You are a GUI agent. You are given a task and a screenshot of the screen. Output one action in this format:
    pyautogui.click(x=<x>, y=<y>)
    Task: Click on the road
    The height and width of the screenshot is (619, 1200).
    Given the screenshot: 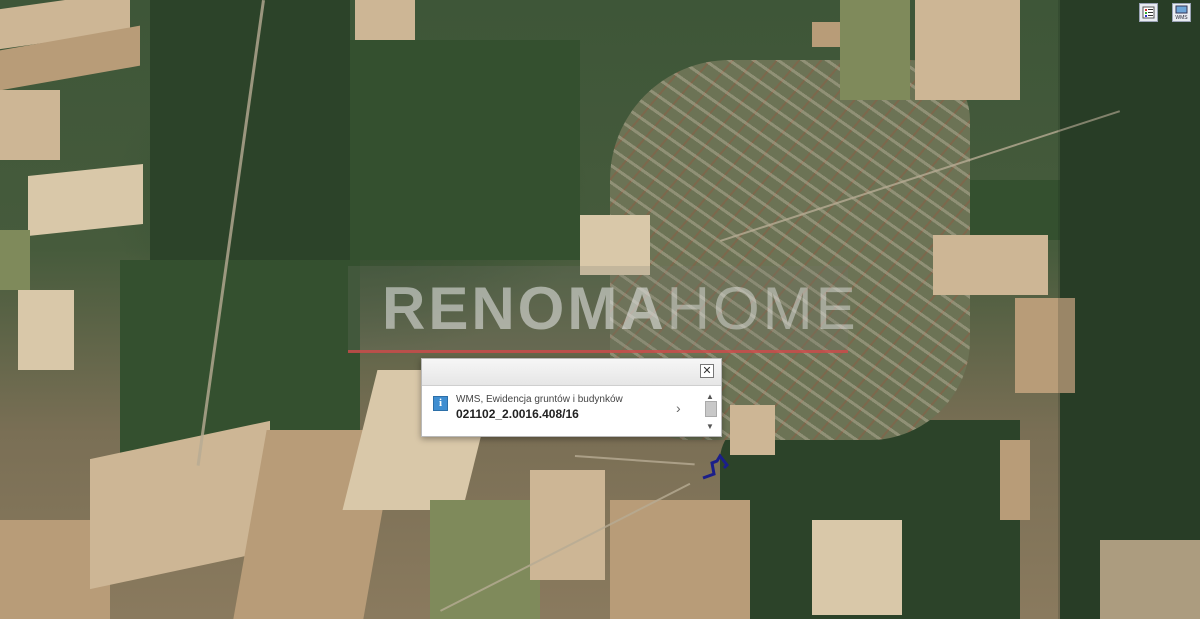 What is the action you would take?
    pyautogui.click(x=634, y=460)
    